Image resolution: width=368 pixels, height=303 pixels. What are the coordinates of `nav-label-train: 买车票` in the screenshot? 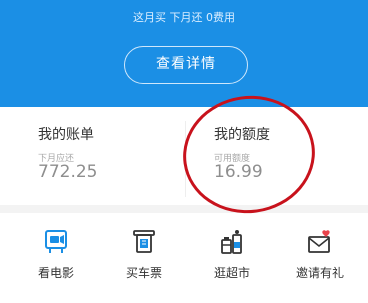 It's located at (143, 273).